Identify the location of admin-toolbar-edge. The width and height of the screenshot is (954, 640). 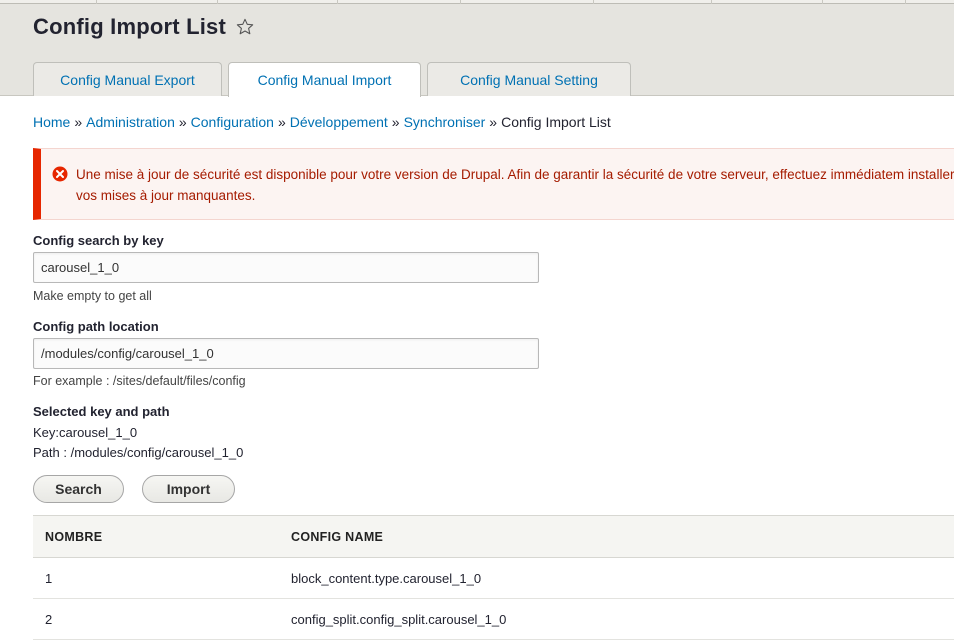
(477, 2).